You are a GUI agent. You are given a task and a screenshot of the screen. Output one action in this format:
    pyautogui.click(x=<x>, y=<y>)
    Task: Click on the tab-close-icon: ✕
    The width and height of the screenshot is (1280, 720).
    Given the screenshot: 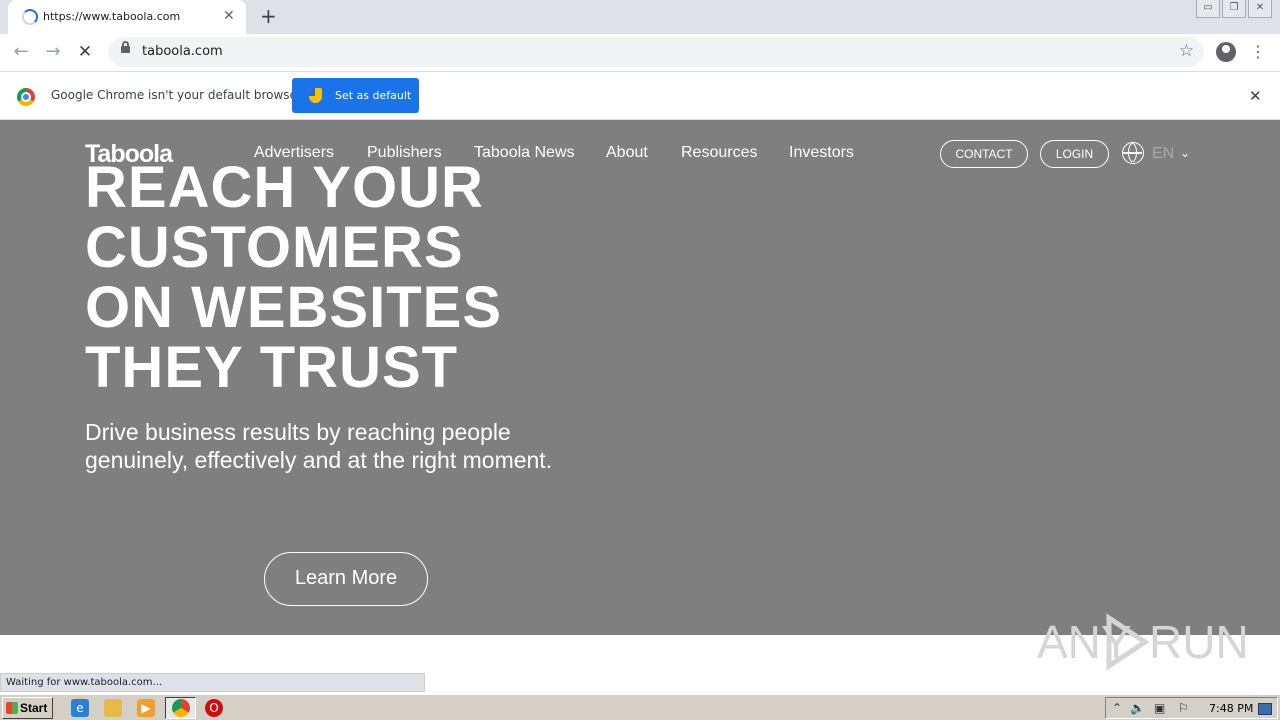 What is the action you would take?
    pyautogui.click(x=229, y=16)
    